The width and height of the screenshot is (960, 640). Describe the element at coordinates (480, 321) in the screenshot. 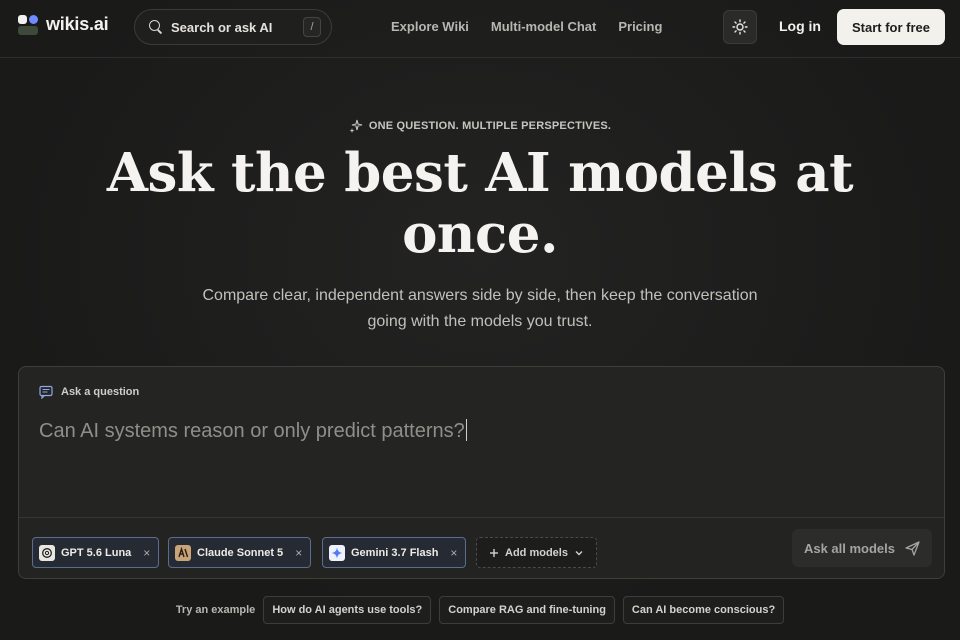

I see `subtitle-line-2: going with the models you trust.` at that location.